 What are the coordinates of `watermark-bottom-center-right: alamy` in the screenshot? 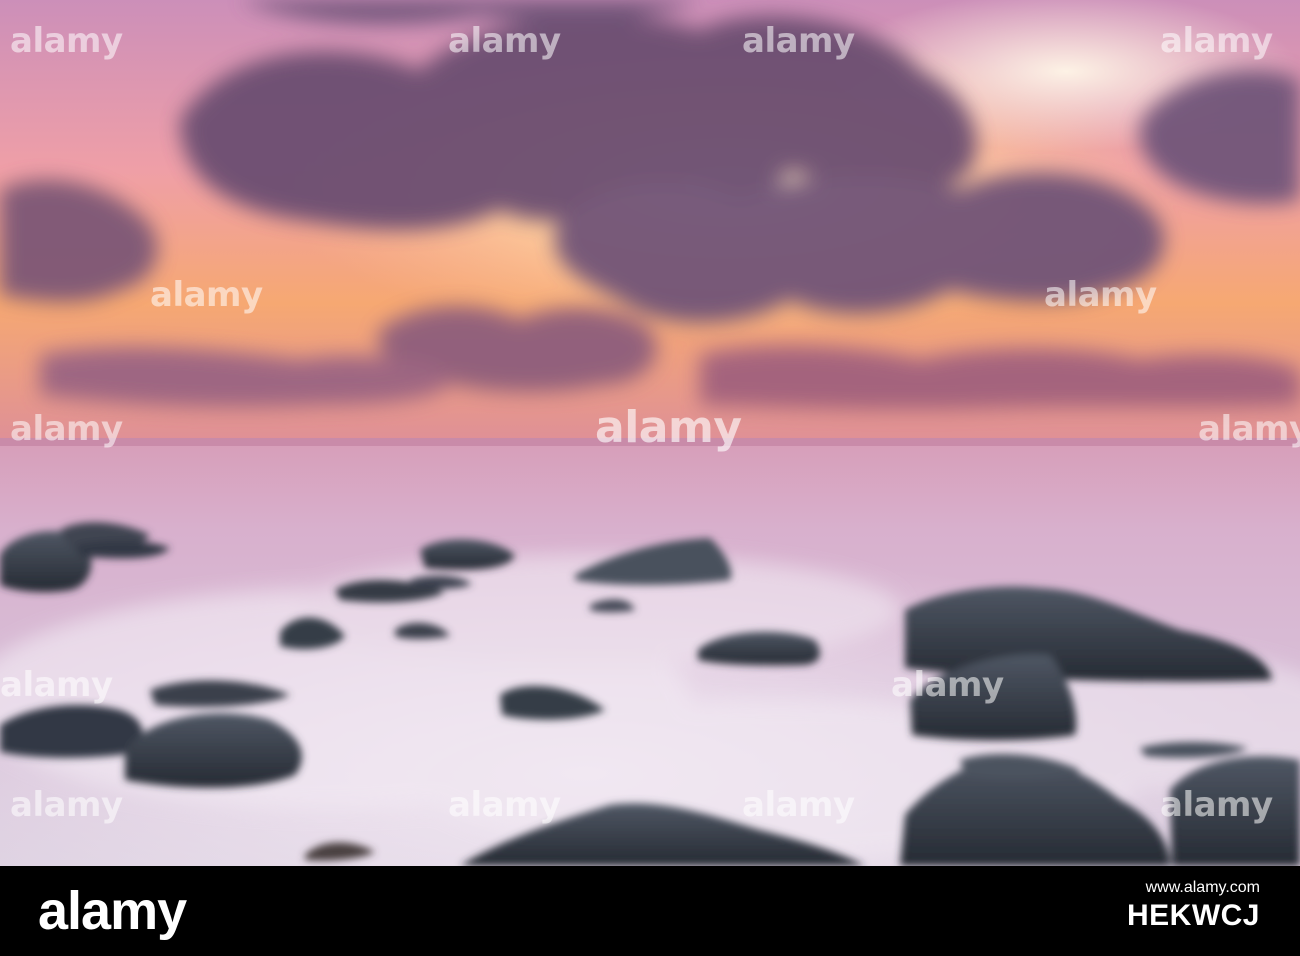 It's located at (798, 805).